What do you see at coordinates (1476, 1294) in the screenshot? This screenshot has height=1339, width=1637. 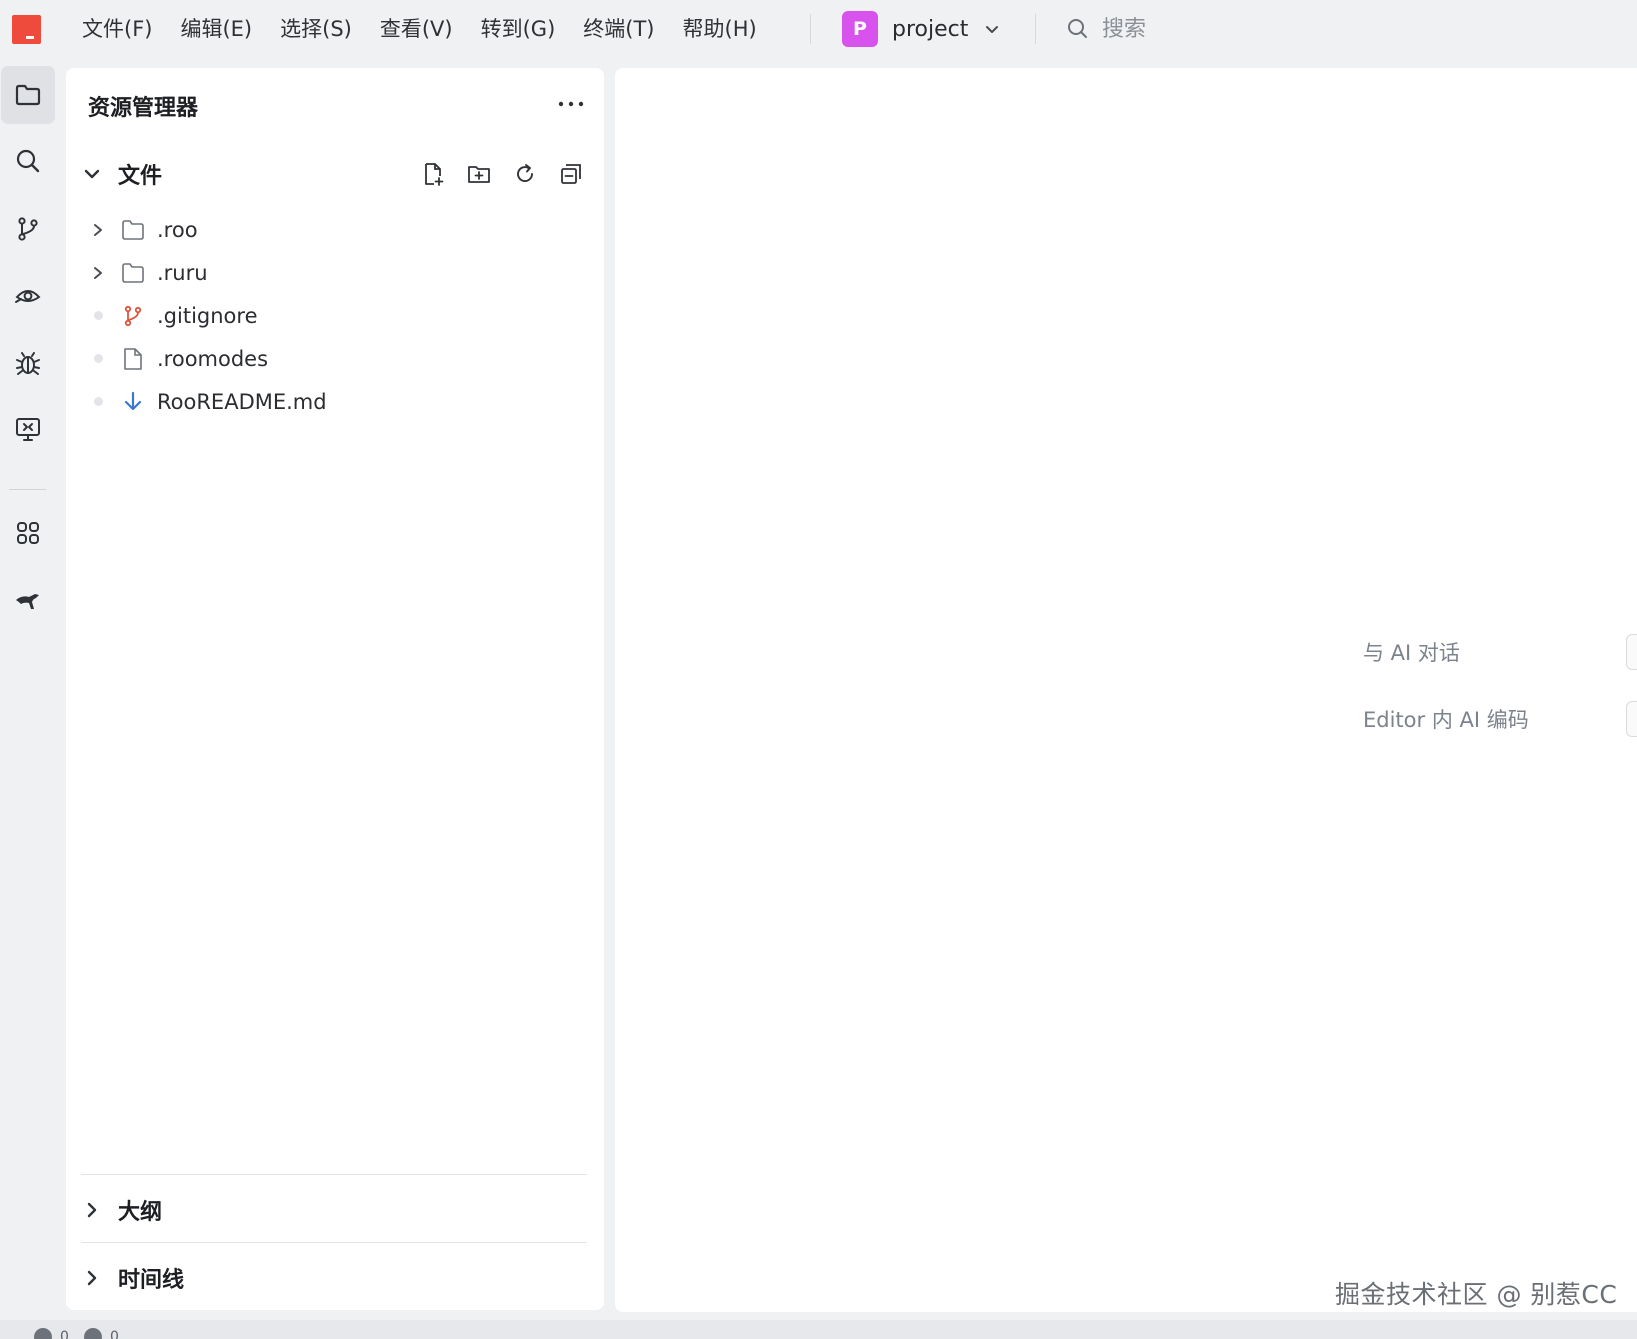 I see `watermark: 掘金技术社区 @ 别惹CC` at bounding box center [1476, 1294].